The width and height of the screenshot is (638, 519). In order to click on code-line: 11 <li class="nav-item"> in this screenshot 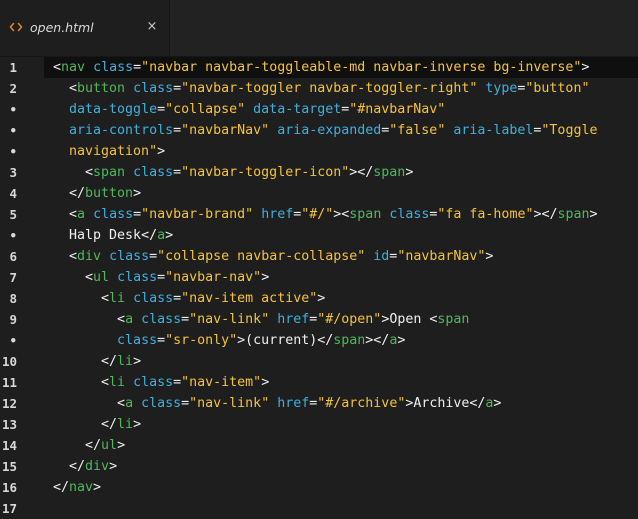, I will do `click(319, 382)`.